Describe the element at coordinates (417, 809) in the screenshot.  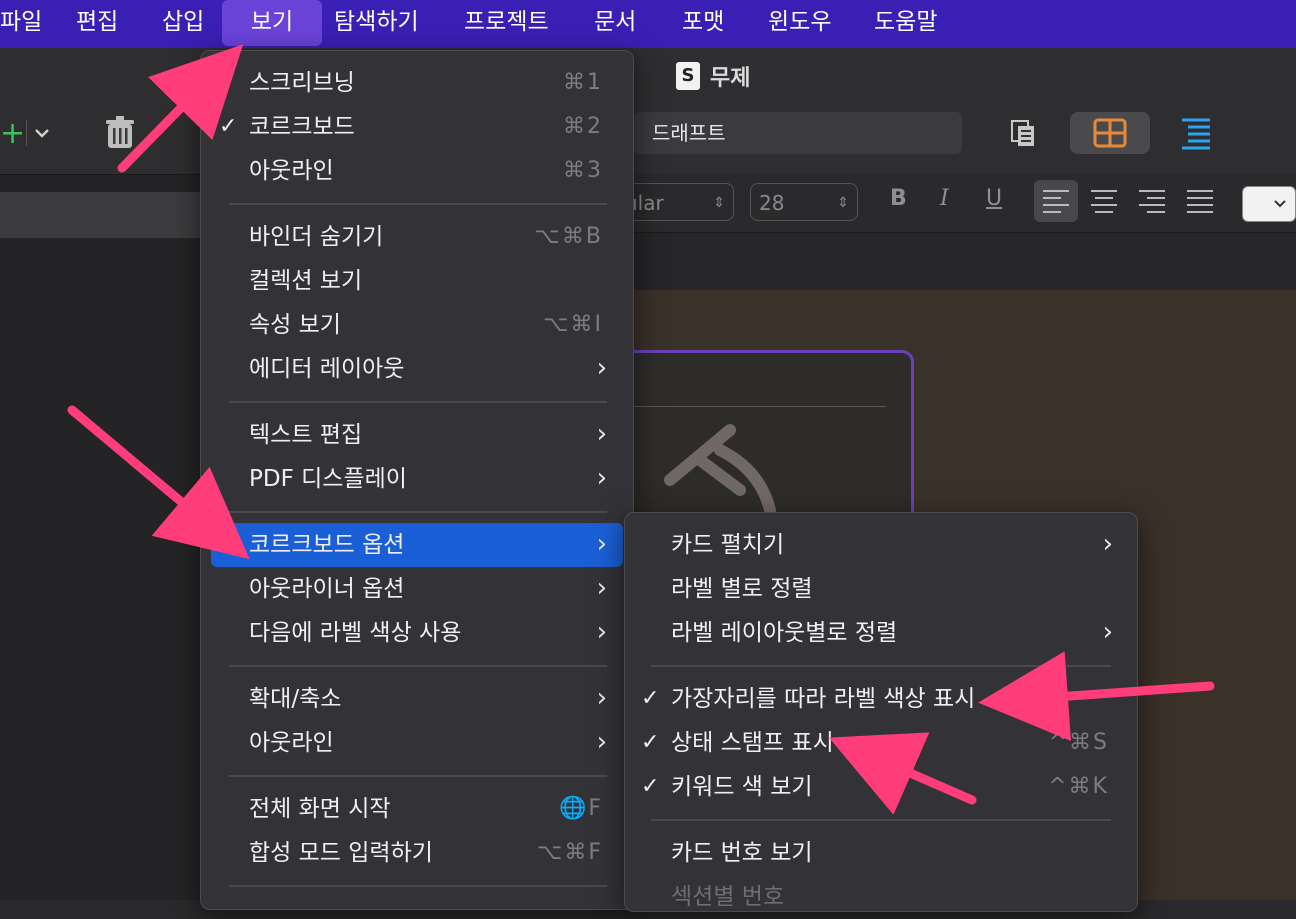
I see `menu-item-enter-full-screen: 전체 화면 시작 🌐F` at that location.